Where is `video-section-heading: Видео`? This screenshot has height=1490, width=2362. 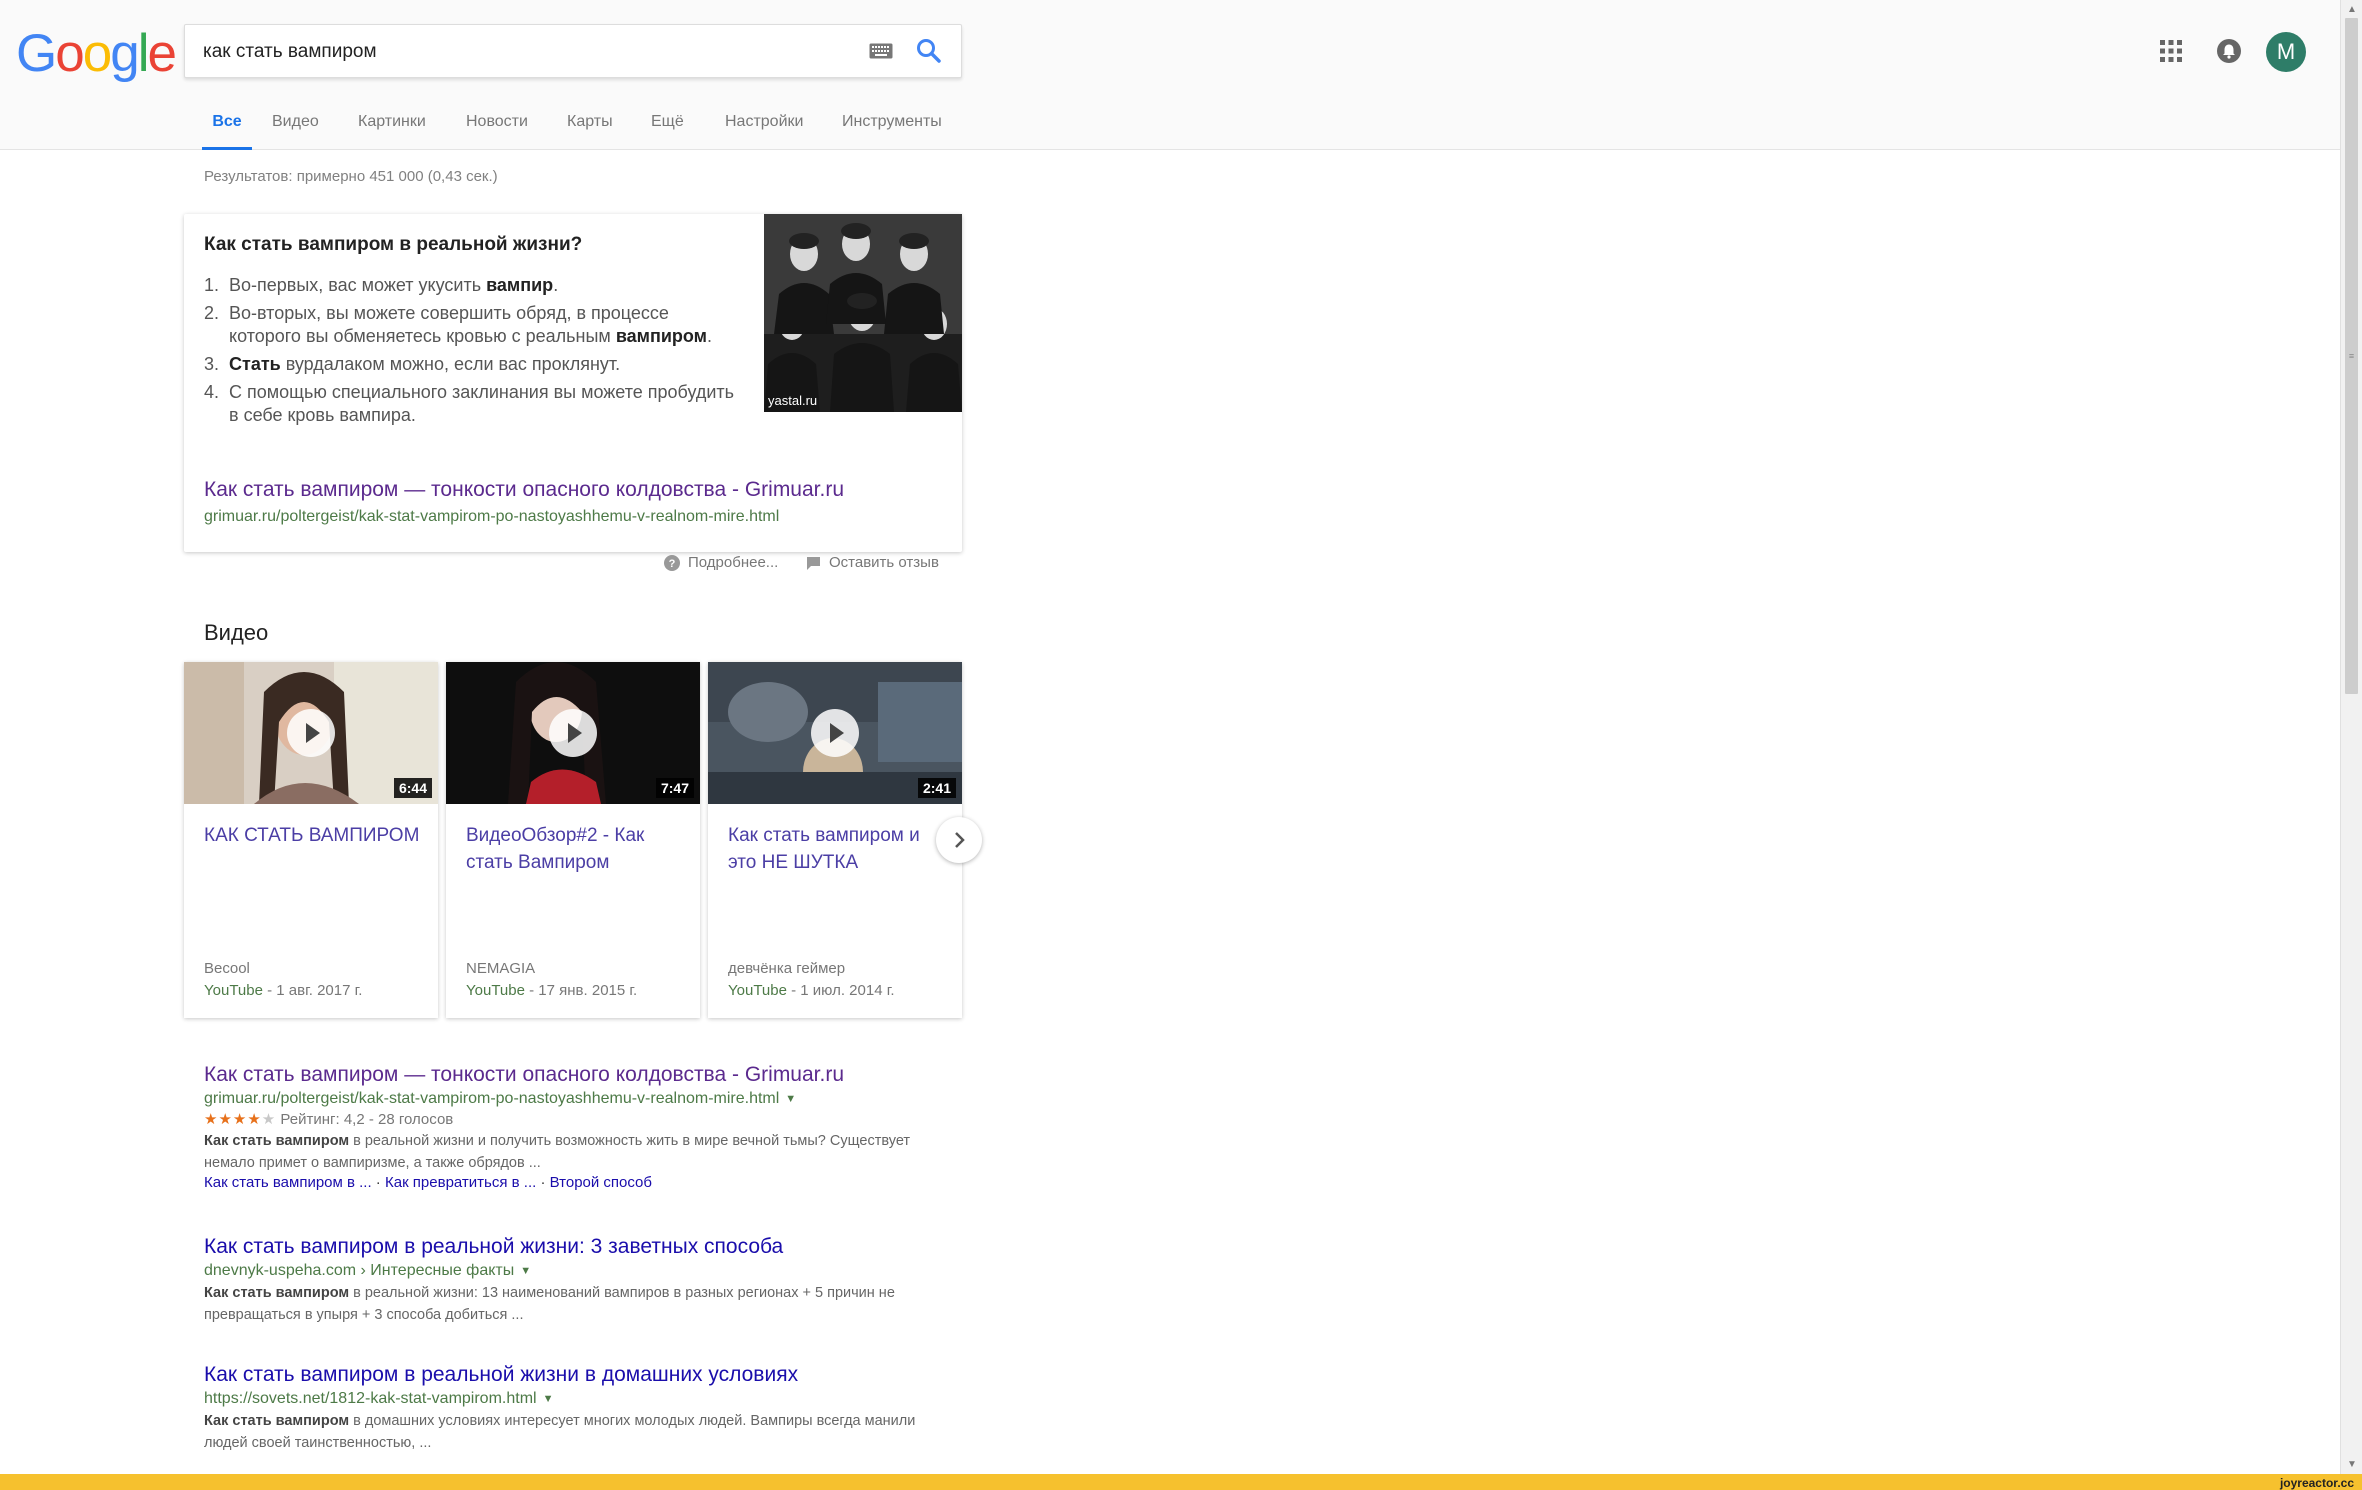
video-section-heading: Видео is located at coordinates (236, 632).